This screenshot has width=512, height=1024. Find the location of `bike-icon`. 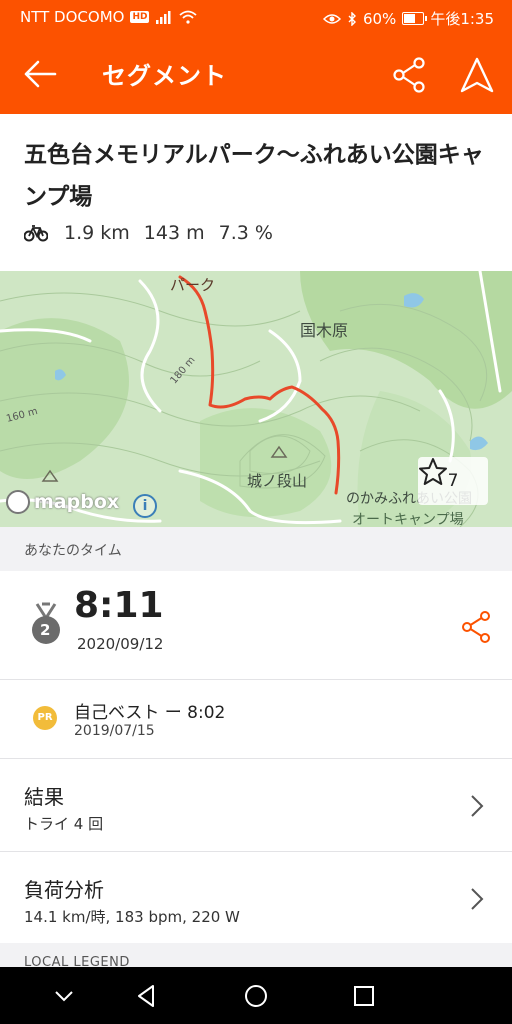

bike-icon is located at coordinates (36, 233).